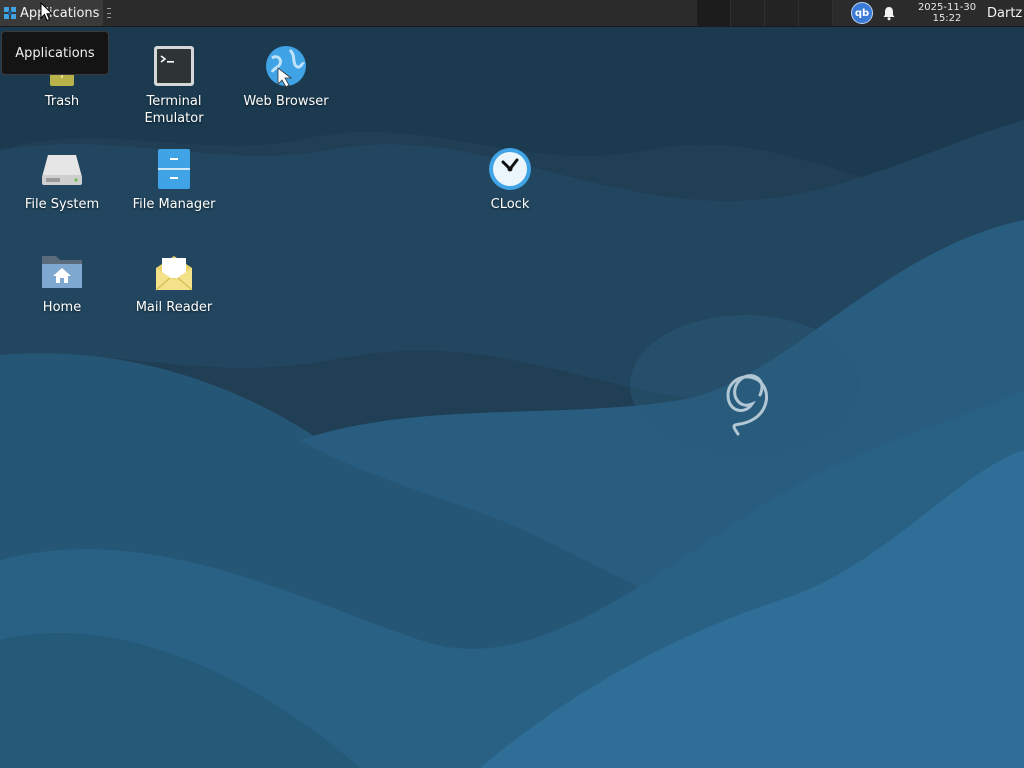 This screenshot has height=768, width=1024. Describe the element at coordinates (62, 272) in the screenshot. I see `home-folder-icon` at that location.